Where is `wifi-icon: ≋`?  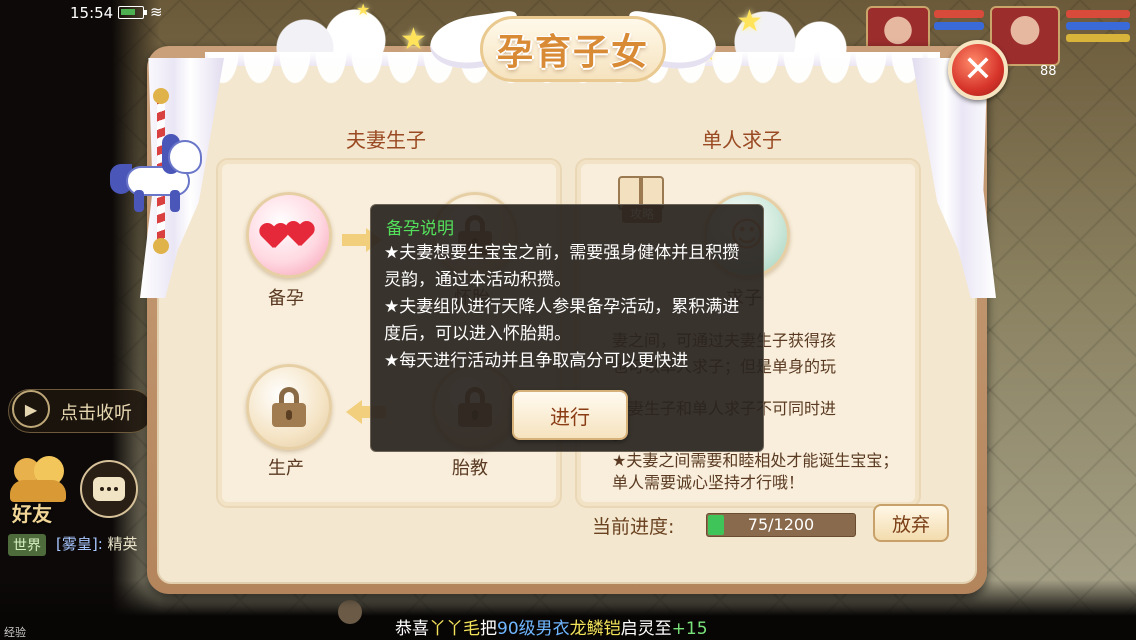 wifi-icon: ≋ is located at coordinates (156, 12).